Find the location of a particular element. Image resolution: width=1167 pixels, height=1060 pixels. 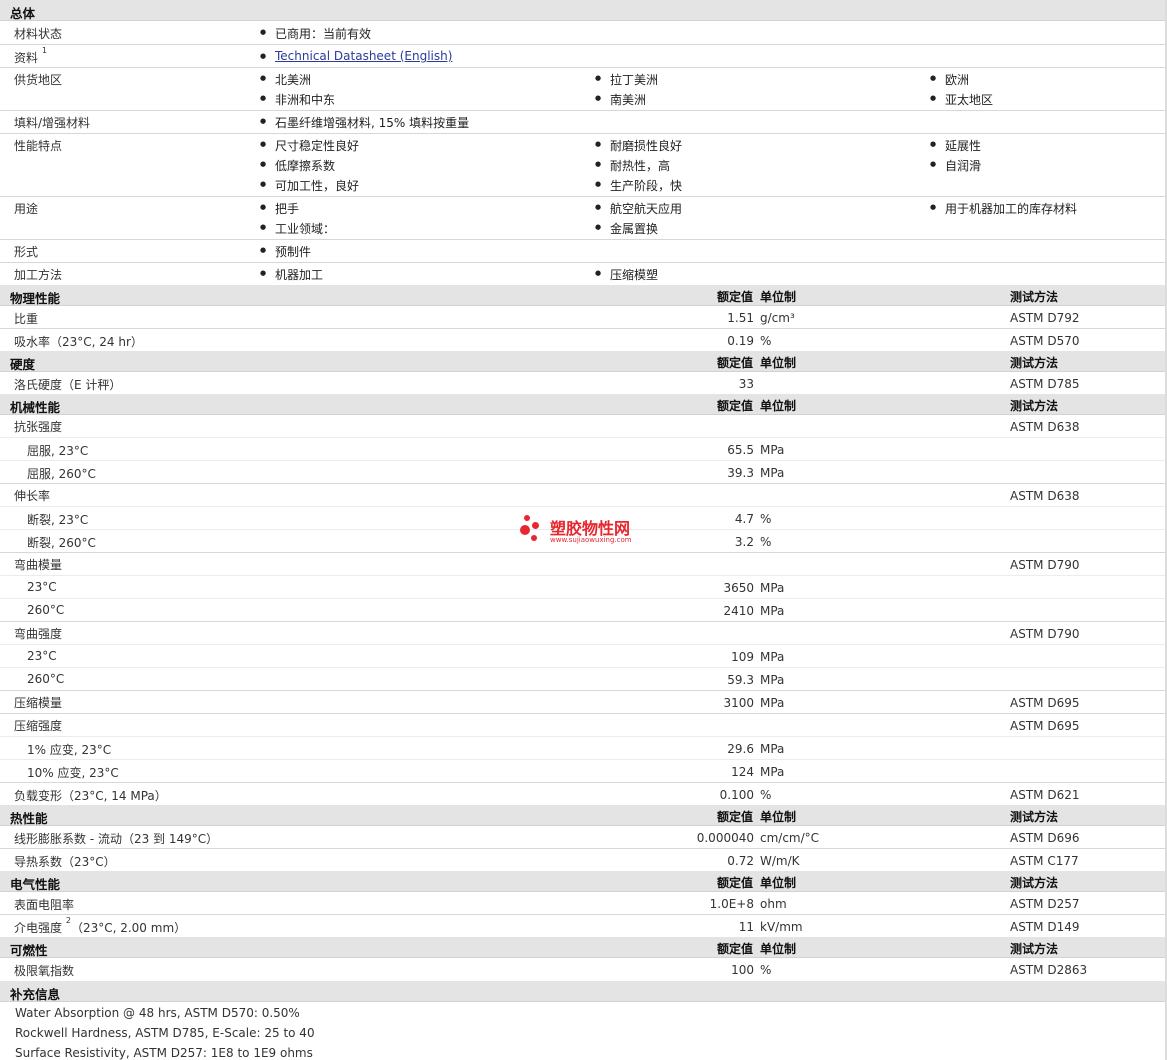

features-label: 性能特点 is located at coordinates (38, 146).